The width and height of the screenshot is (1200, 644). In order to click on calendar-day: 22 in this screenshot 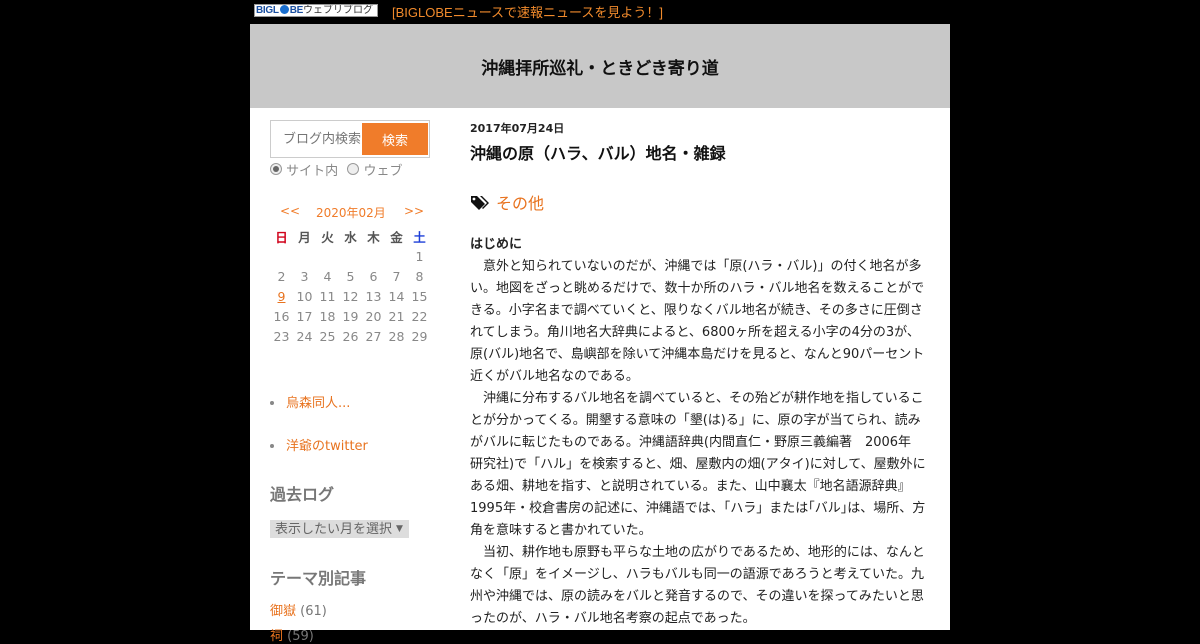, I will do `click(419, 316)`.